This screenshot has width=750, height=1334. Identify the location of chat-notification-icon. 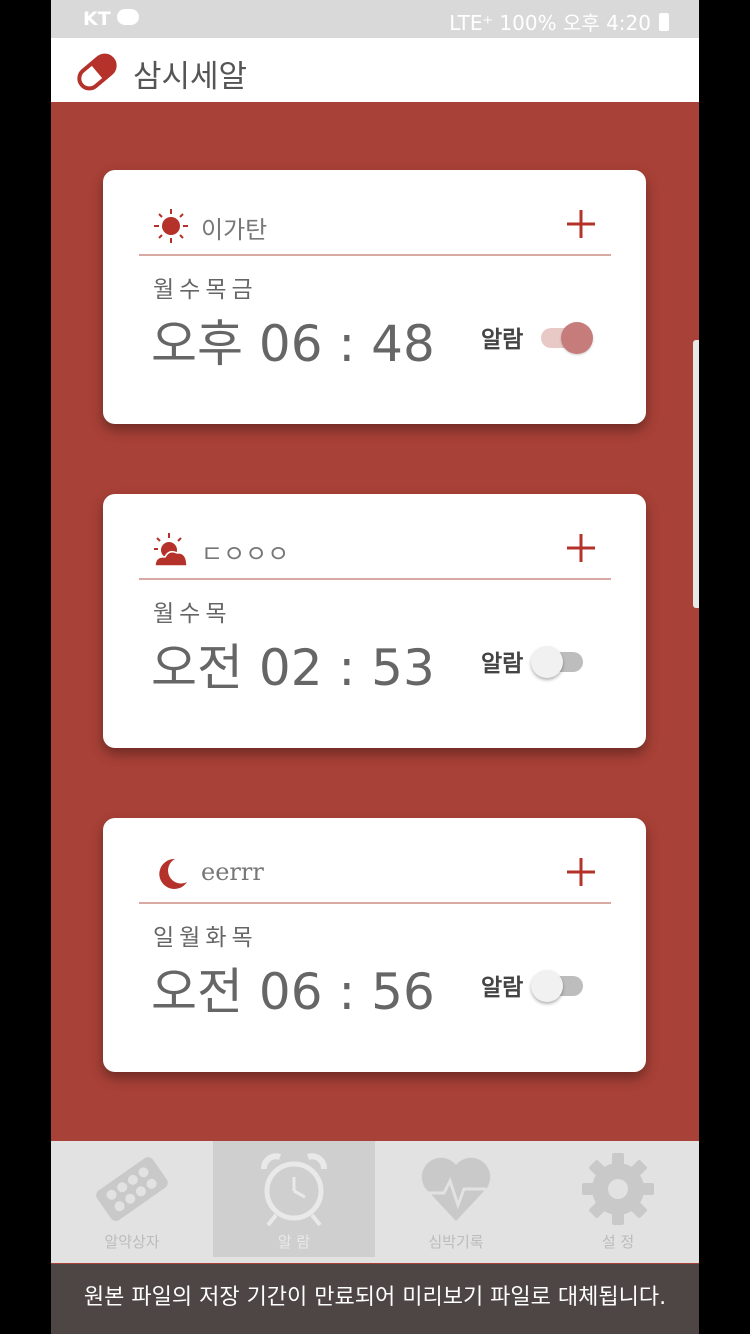
(128, 17).